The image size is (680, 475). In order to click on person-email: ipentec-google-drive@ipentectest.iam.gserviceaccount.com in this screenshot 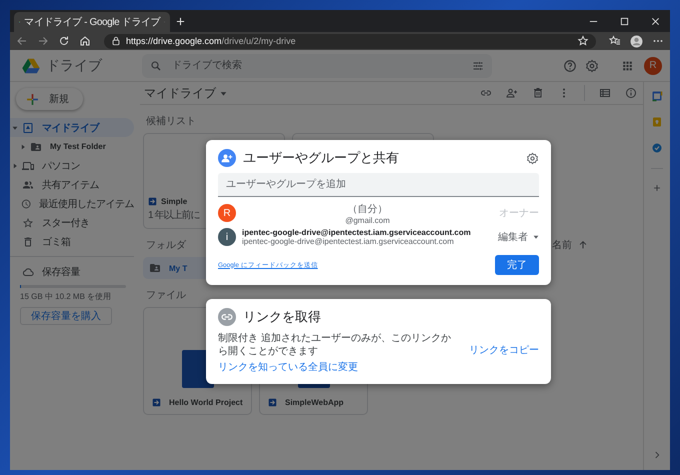, I will do `click(348, 241)`.